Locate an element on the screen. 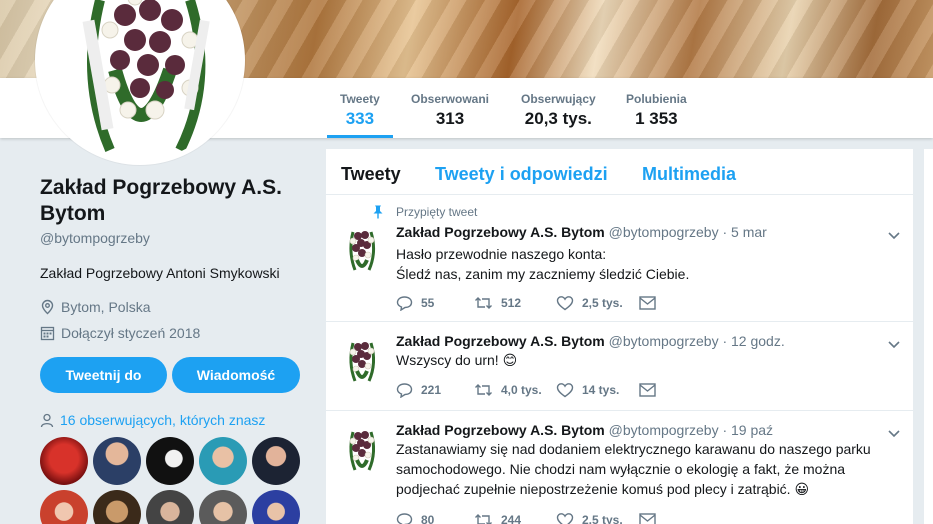 This screenshot has height=524, width=933. profile-avatar is located at coordinates (140, 82).